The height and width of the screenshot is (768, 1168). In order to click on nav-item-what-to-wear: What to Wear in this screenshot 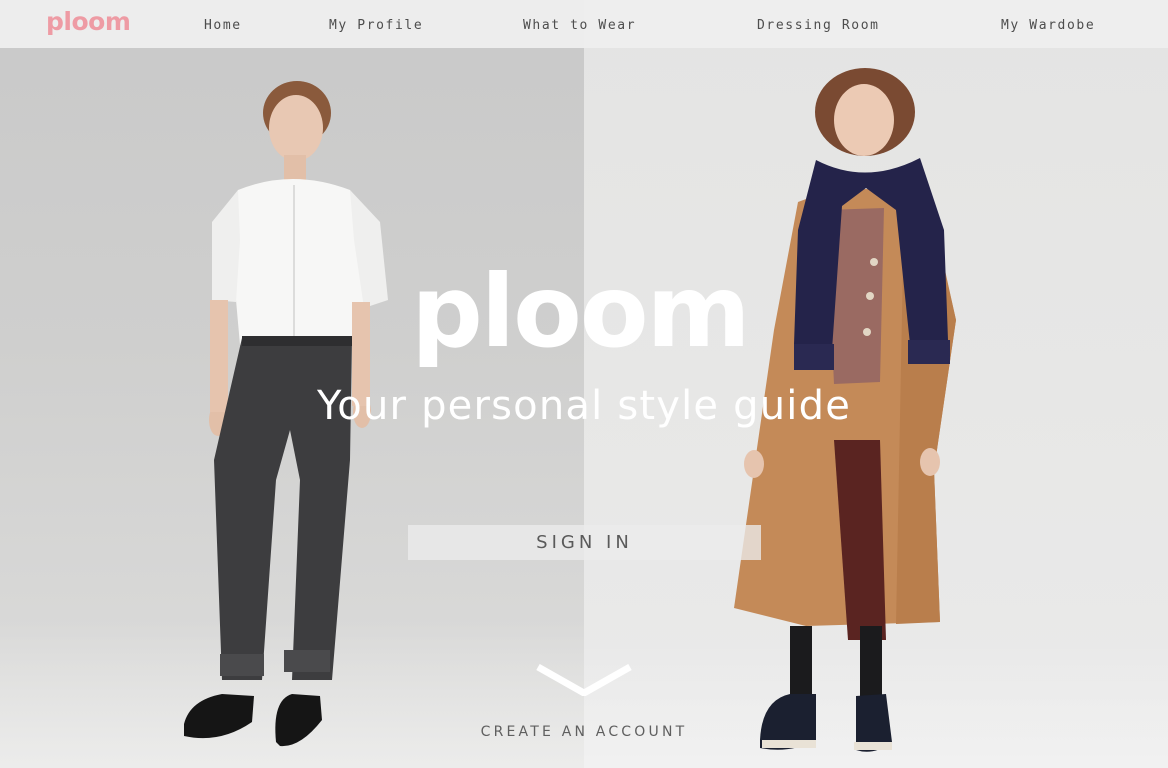, I will do `click(579, 25)`.